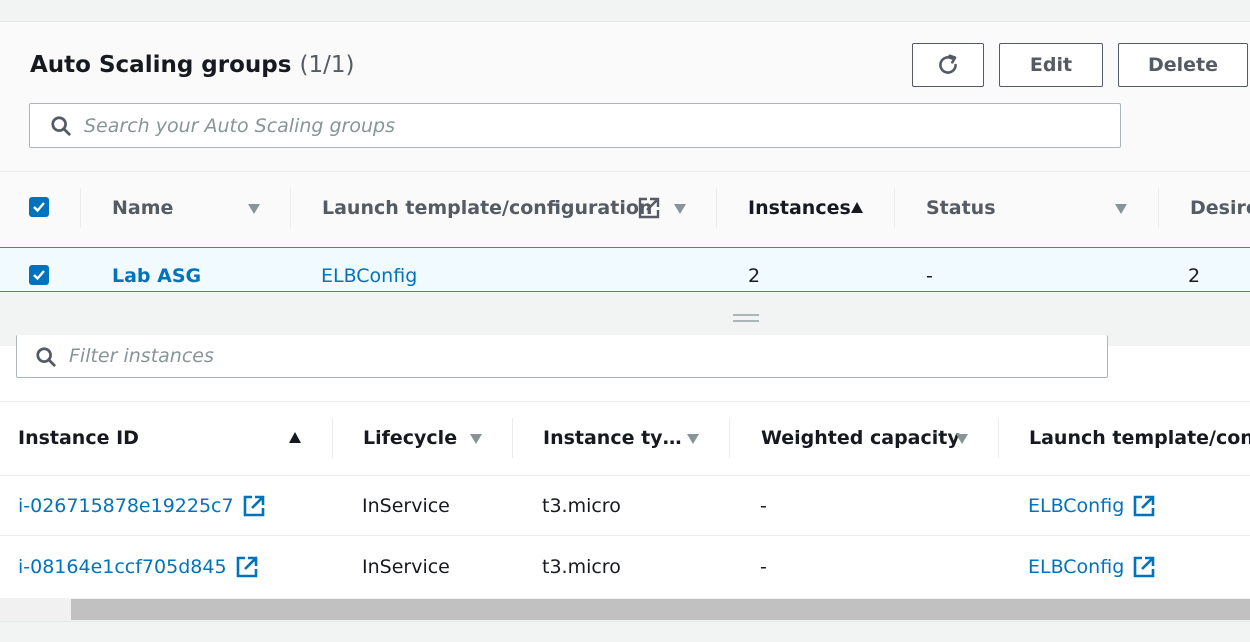 This screenshot has width=1250, height=642. Describe the element at coordinates (122, 567) in the screenshot. I see `instance-id-link: i-08164e1ccf705d845` at that location.